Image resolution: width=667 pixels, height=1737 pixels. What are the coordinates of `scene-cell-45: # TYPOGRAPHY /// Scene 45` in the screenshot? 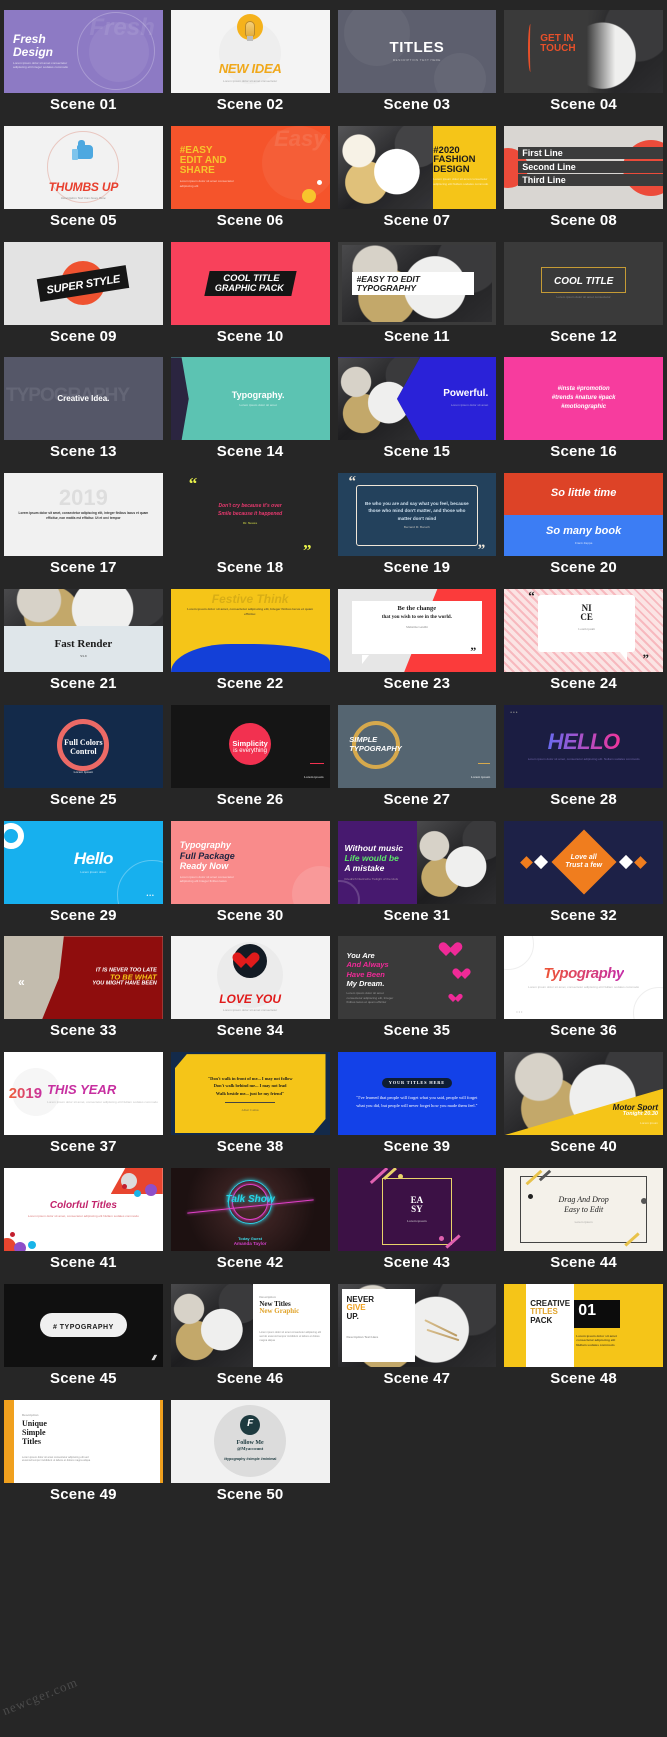 It's located at (83, 1332).